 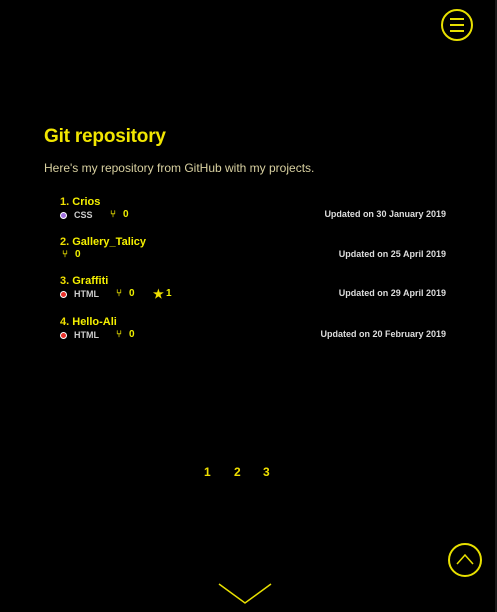 I want to click on repo-link: Hello-Ali, so click(x=94, y=322).